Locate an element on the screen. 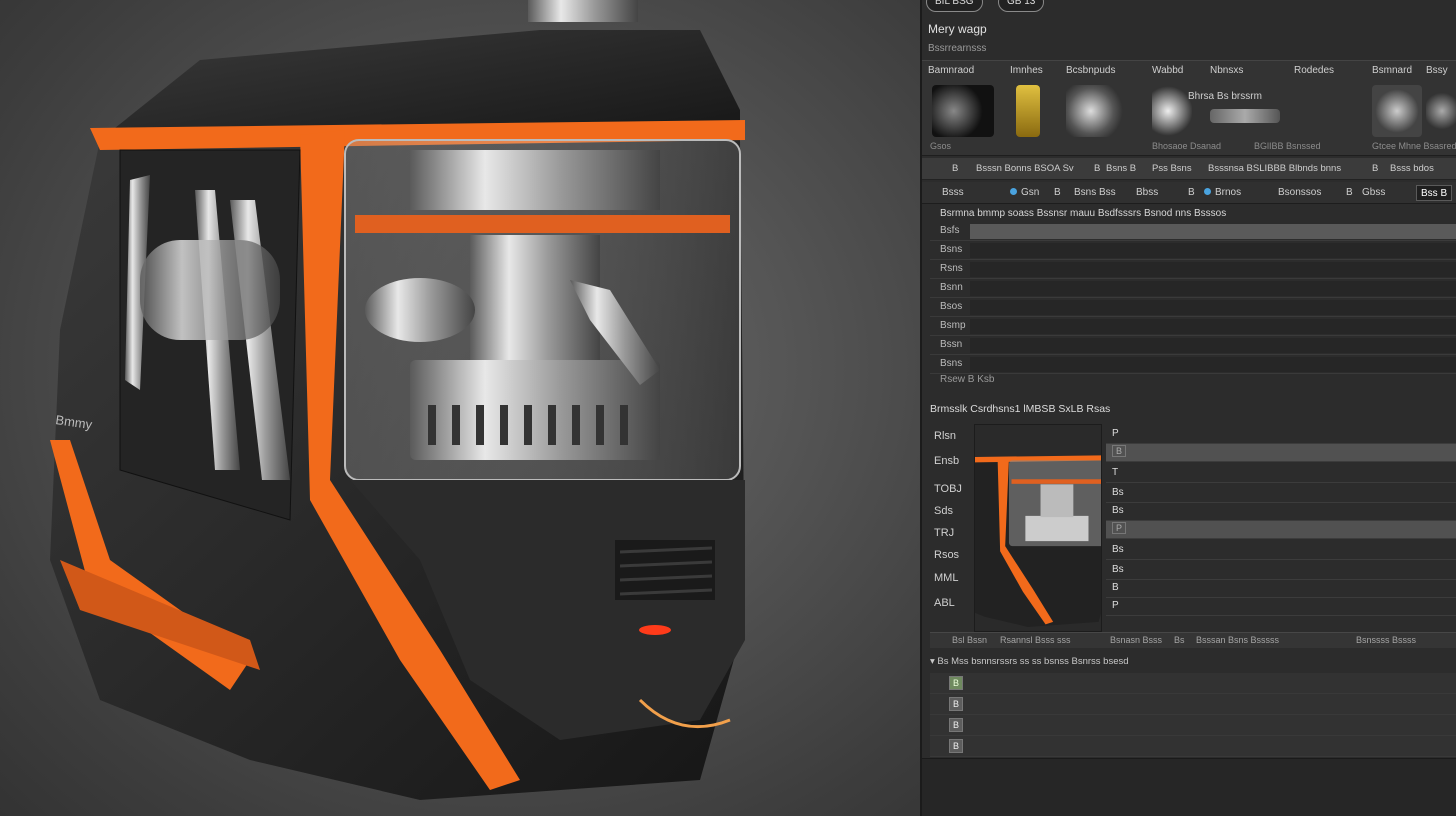 The height and width of the screenshot is (816, 1456). tab-item: Bsns Bss is located at coordinates (1095, 193).